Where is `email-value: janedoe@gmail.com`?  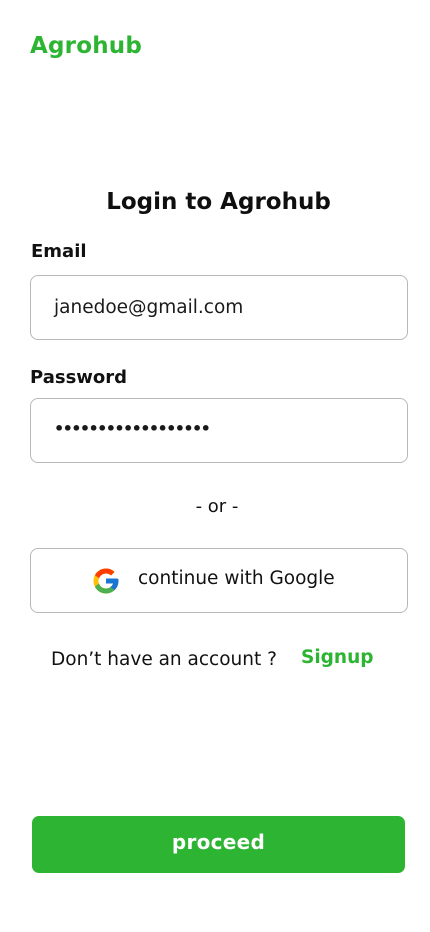 email-value: janedoe@gmail.com is located at coordinates (149, 307).